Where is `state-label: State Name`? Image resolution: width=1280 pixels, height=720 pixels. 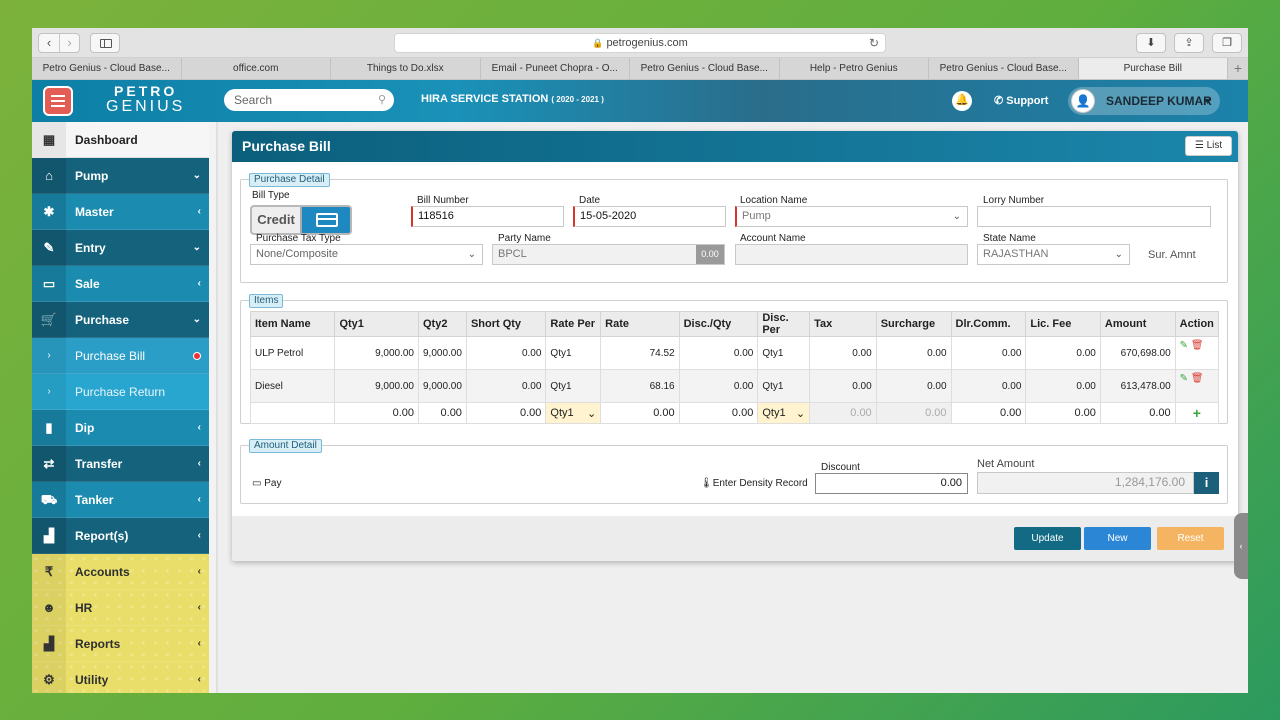 state-label: State Name is located at coordinates (1009, 238).